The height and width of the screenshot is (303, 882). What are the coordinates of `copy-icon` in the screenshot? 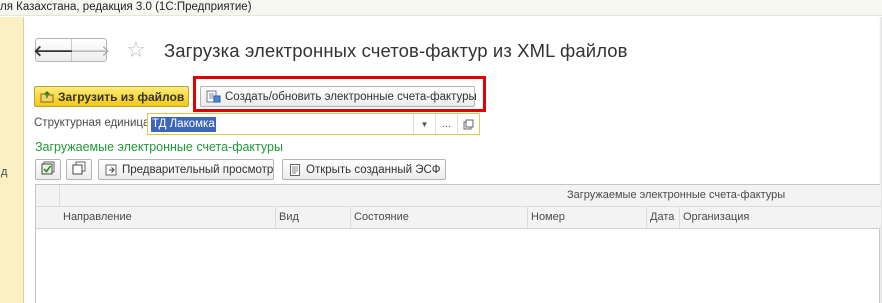 It's located at (79, 169).